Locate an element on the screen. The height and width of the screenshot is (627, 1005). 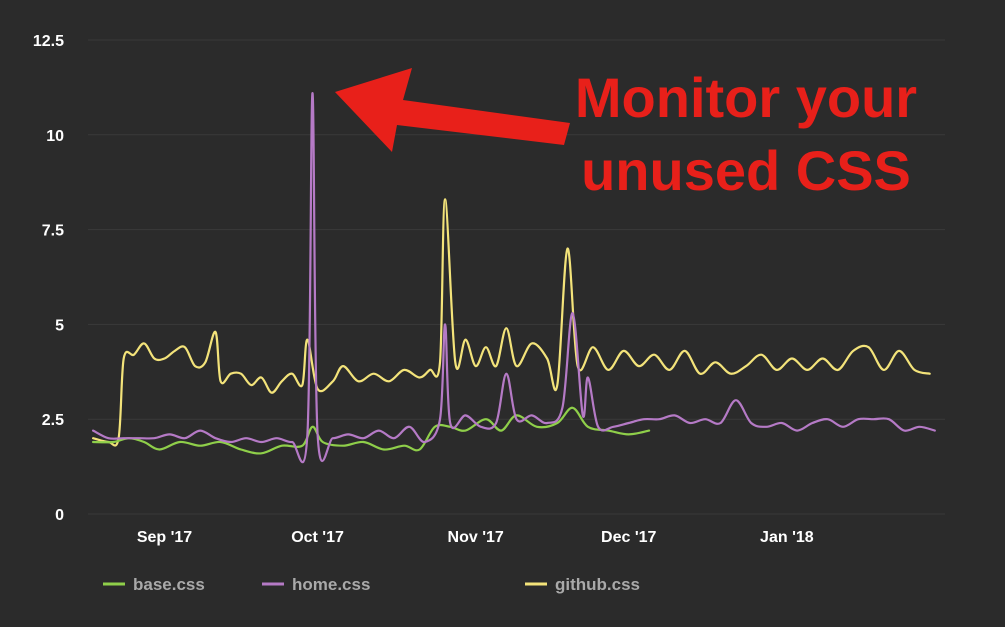
x-tick-label: Sep '17 is located at coordinates (164, 537).